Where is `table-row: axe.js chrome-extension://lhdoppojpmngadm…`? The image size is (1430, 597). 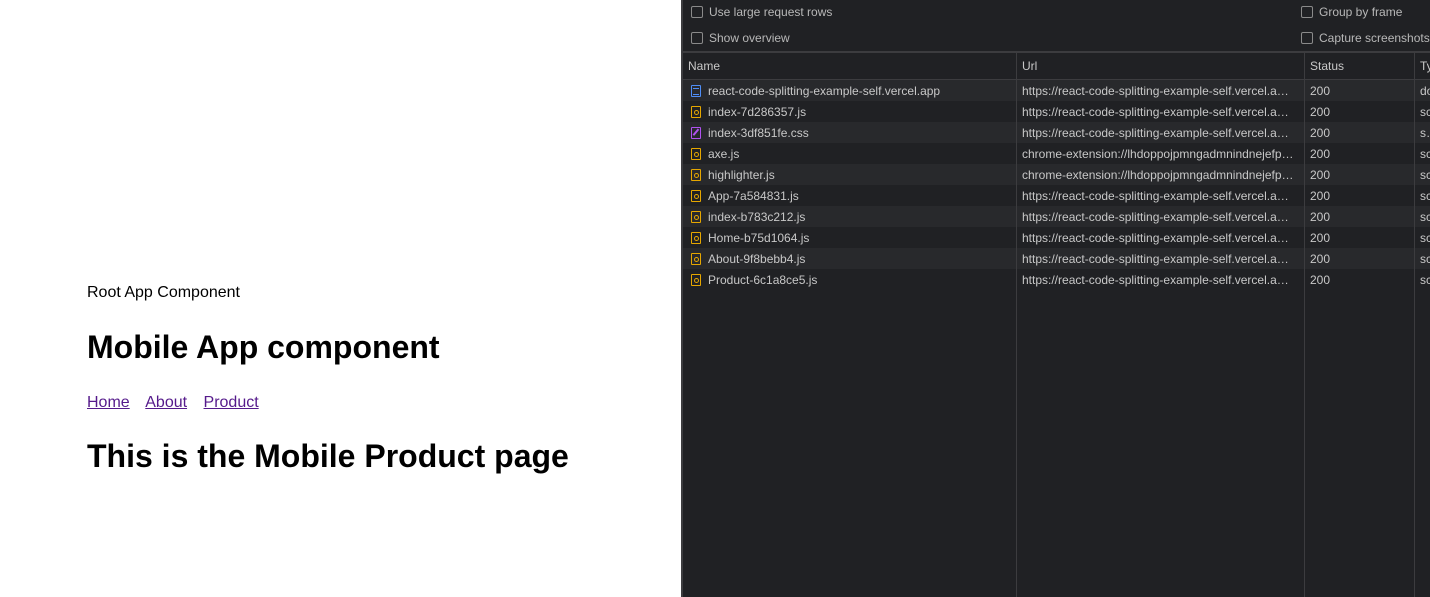
table-row: axe.js chrome-extension://lhdoppojpmngadm… is located at coordinates (1056, 153).